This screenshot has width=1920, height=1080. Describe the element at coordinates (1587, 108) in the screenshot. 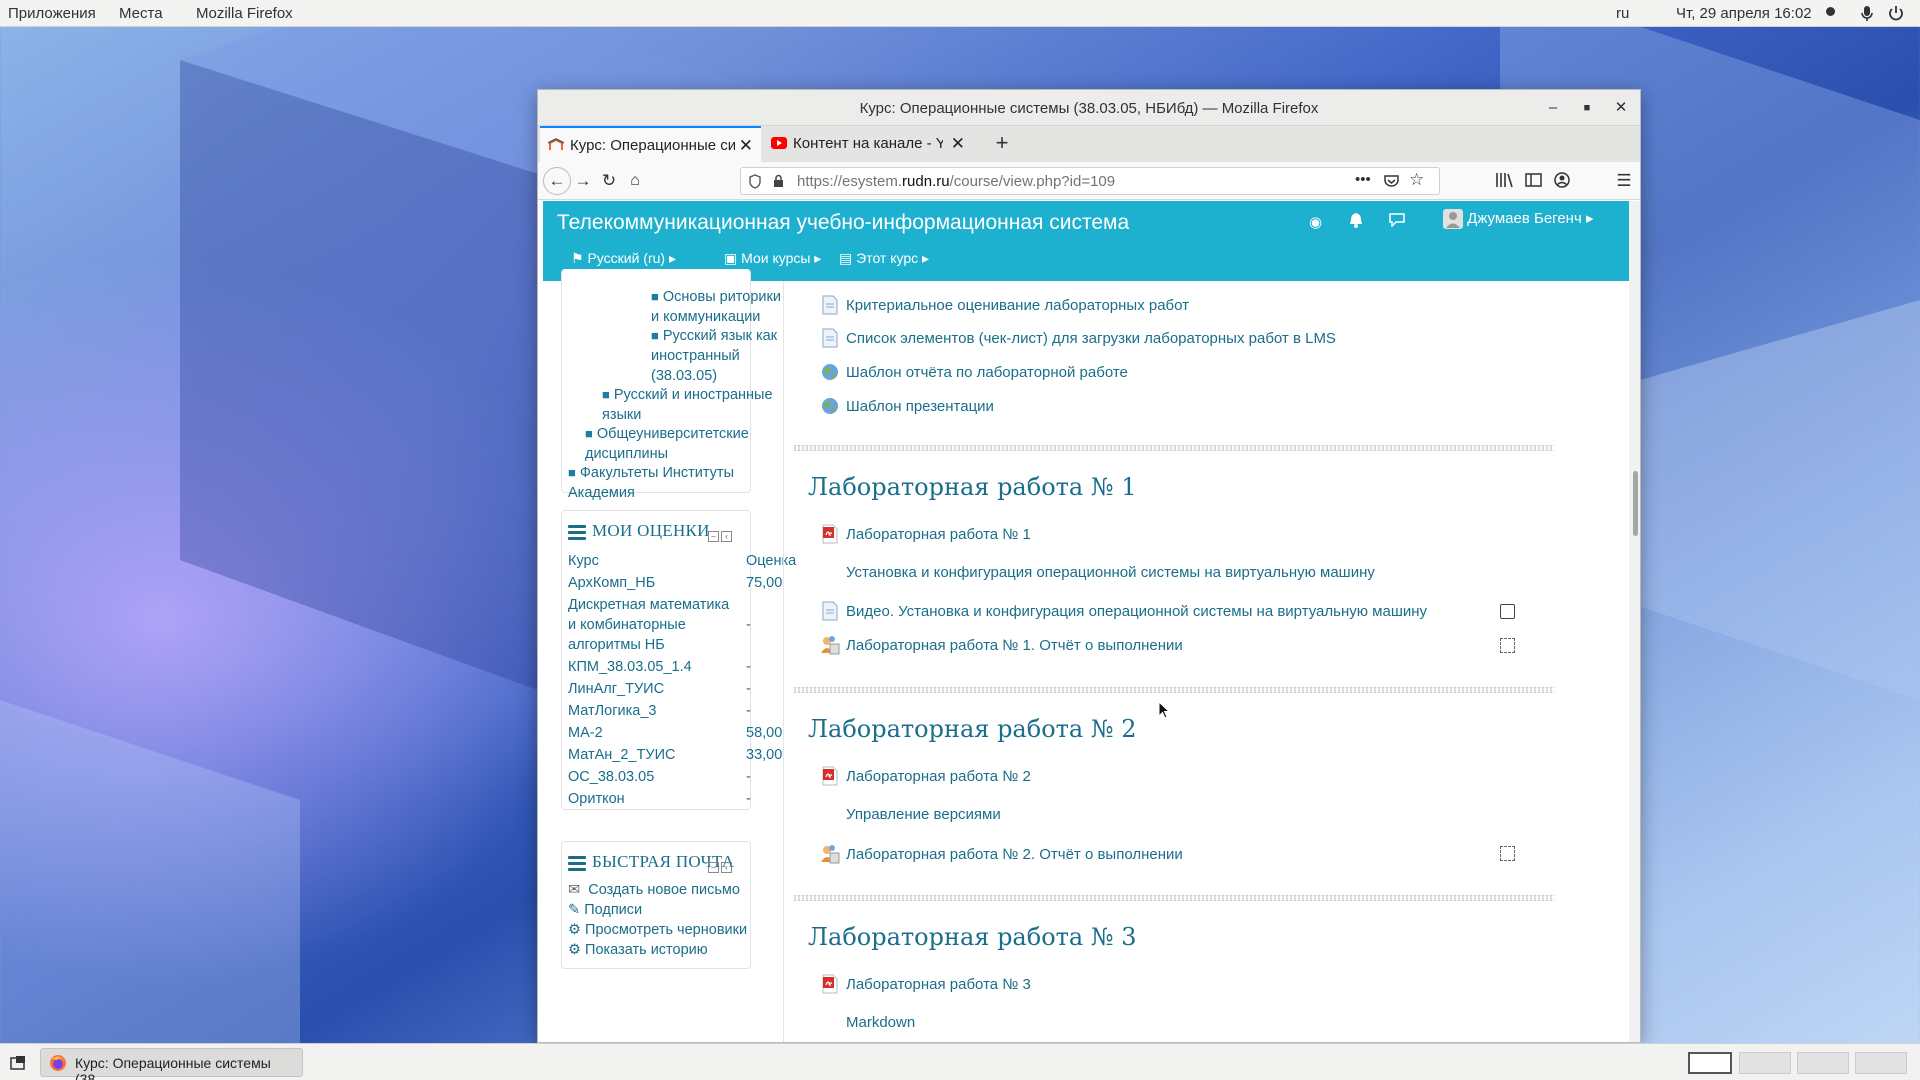

I see `maximize-button: ■` at that location.